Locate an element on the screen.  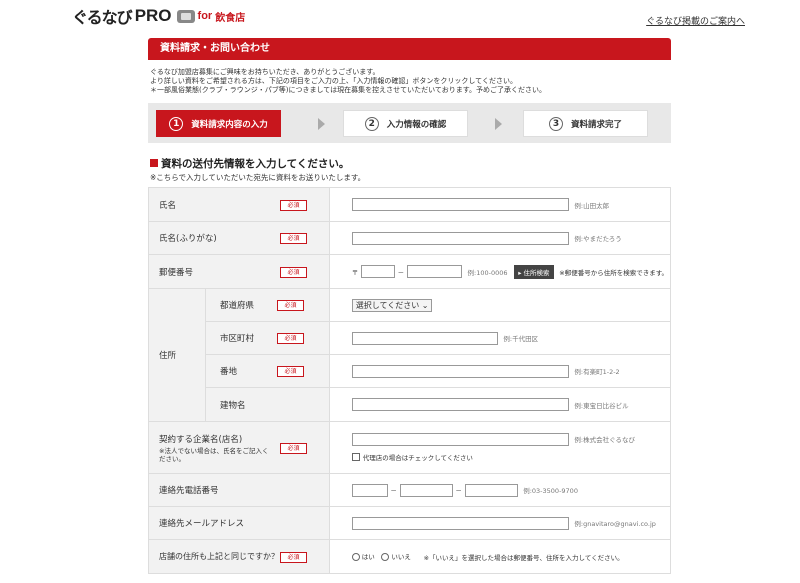
company-sublabel: ※法人でない場合は、氏名をご記入ください。 is located at coordinates (214, 454).